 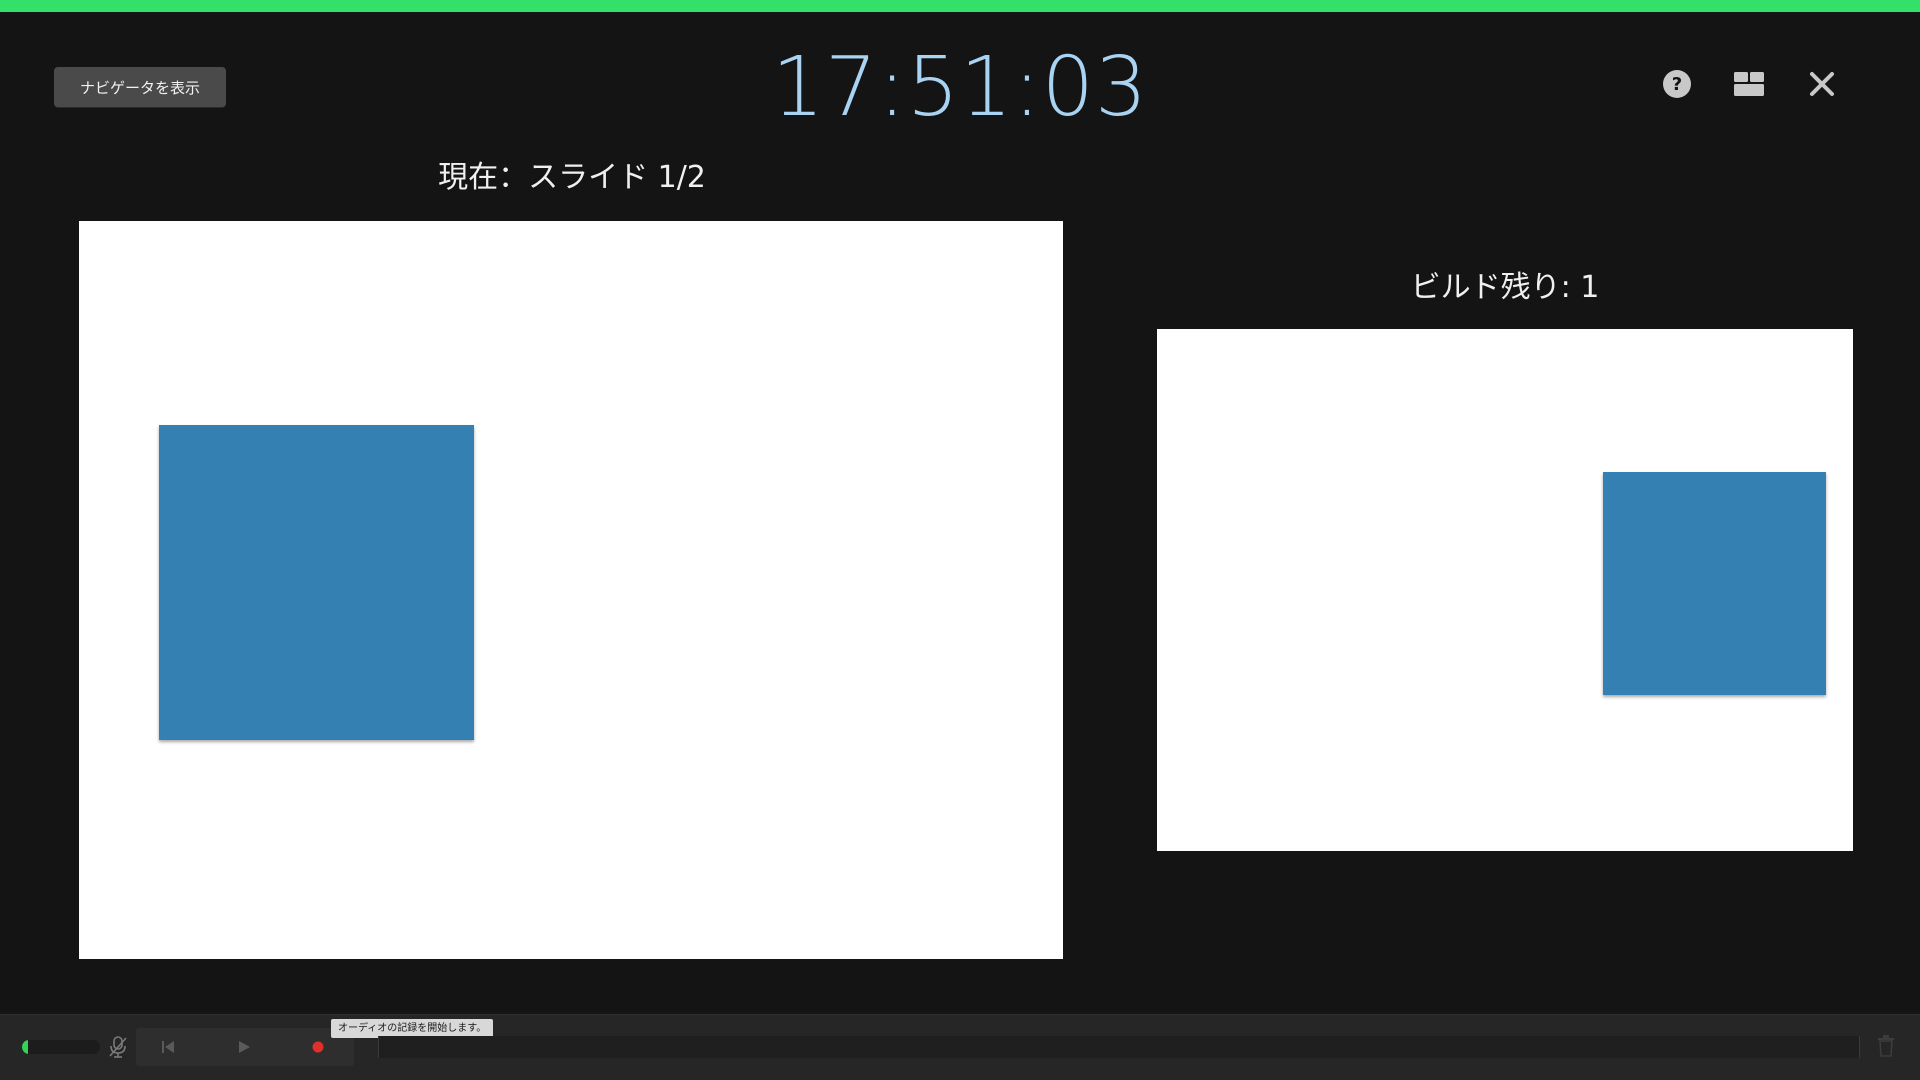 I want to click on layout-icon, so click(x=1749, y=84).